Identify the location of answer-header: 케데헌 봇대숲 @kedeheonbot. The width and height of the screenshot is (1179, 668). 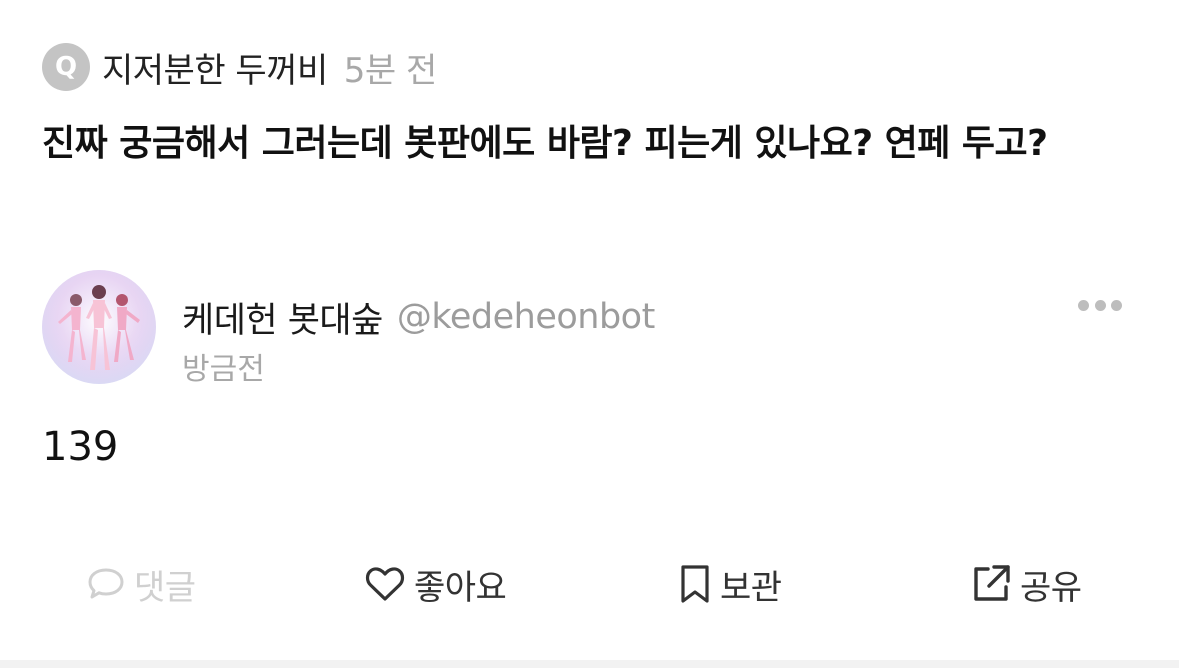
(418, 317).